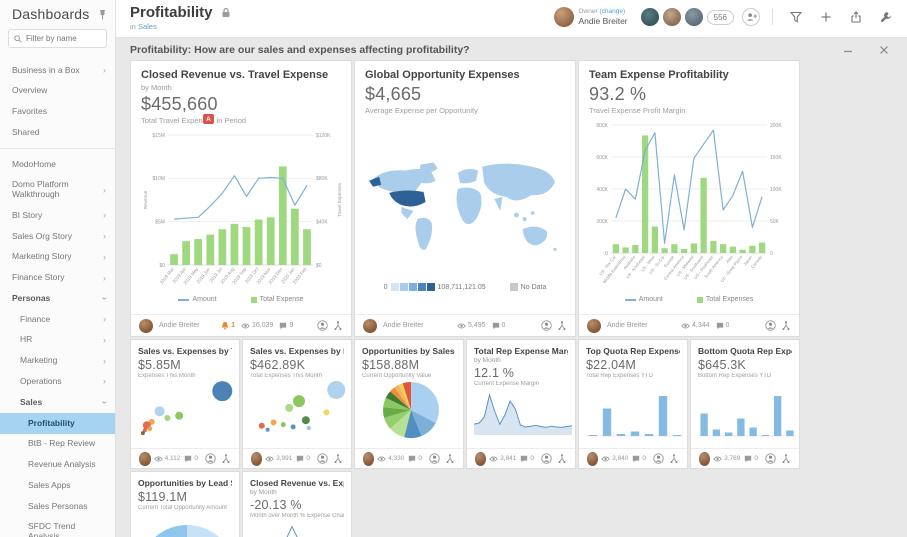  Describe the element at coordinates (57, 527) in the screenshot. I see `sidebar-item-sfdc-trend-analysis: SFDC Trend Analysis` at that location.